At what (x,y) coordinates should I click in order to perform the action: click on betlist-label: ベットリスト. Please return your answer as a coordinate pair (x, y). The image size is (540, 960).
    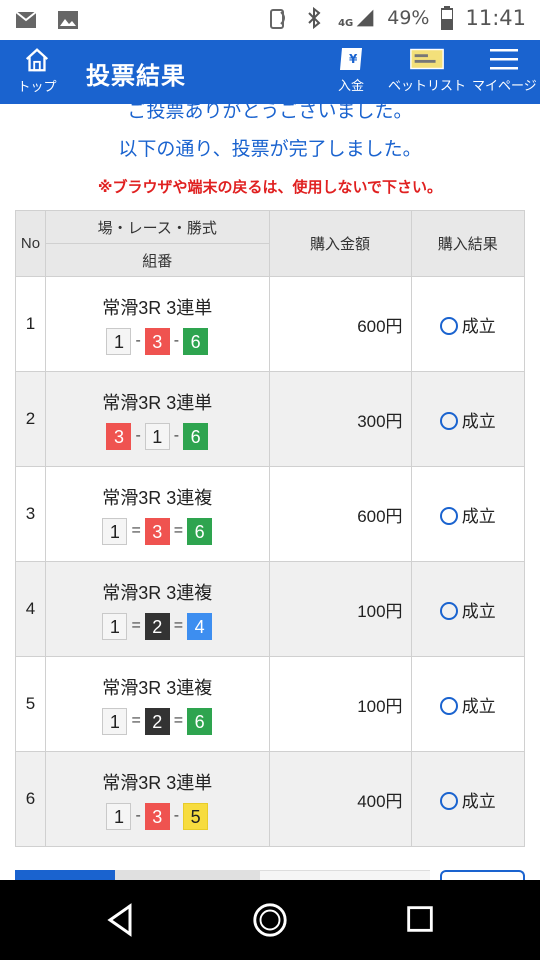
    Looking at the image, I should click on (427, 86).